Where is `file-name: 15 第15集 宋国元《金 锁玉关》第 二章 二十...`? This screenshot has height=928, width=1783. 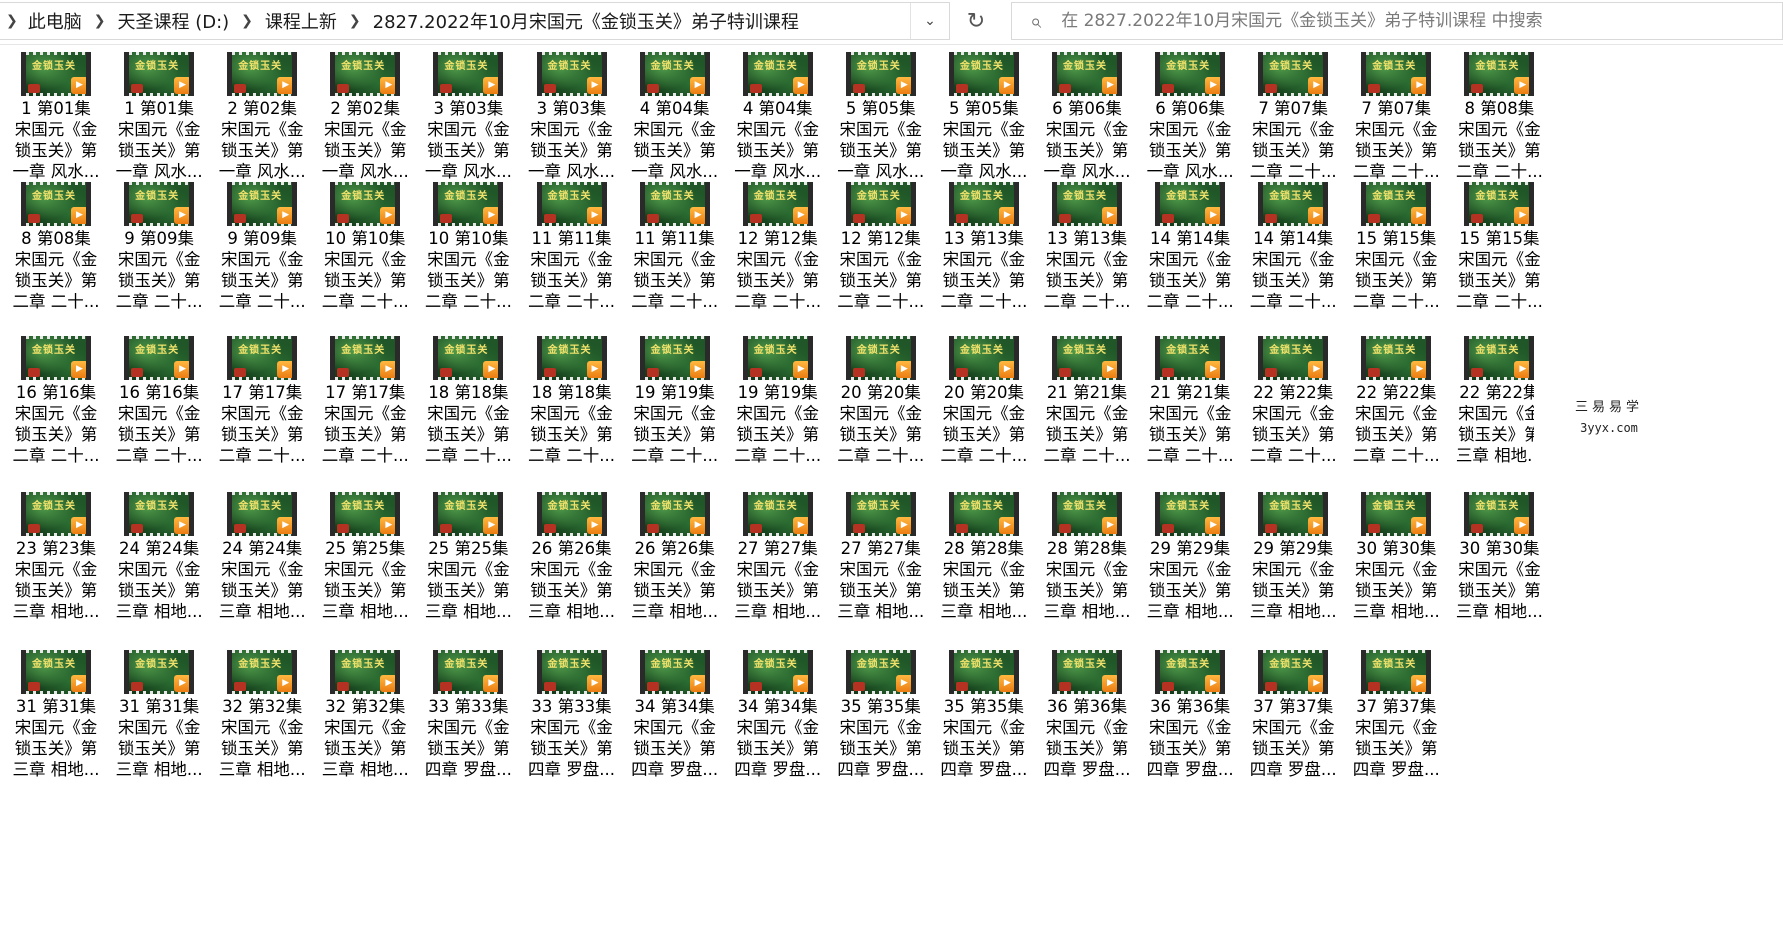 file-name: 15 第15集 宋国元《金 锁玉关》第 二章 二十... is located at coordinates (1499, 270).